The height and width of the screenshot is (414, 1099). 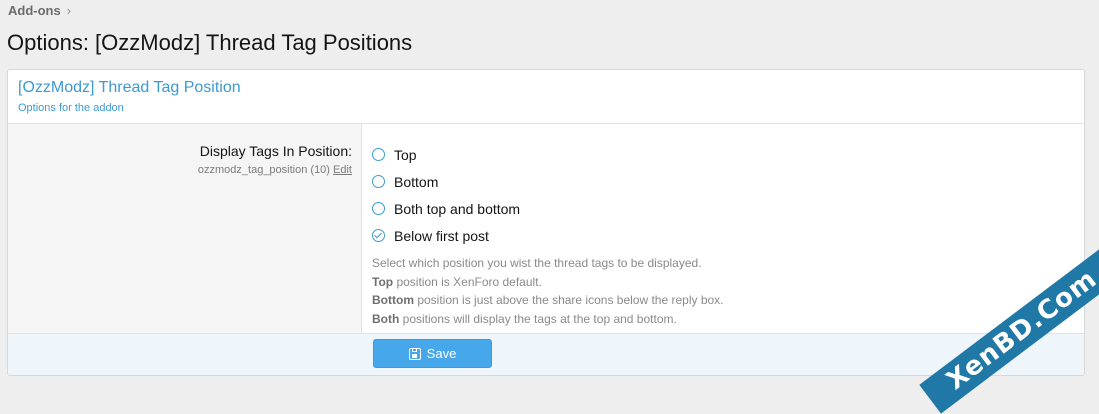 I want to click on radio-option-top: Top, so click(x=728, y=154).